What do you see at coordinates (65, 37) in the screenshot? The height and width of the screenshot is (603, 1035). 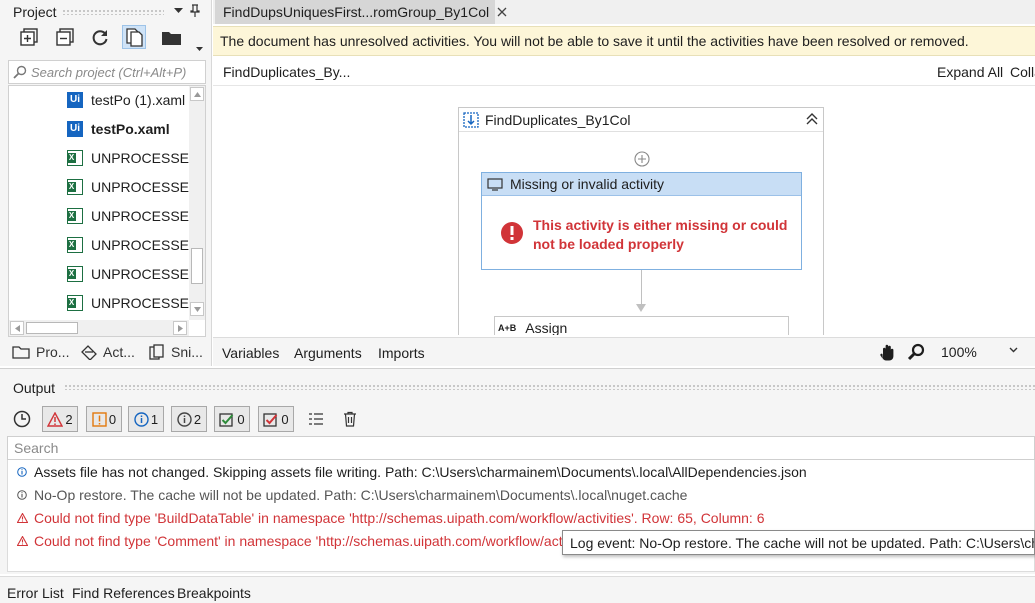 I see `collapse-all-icon` at bounding box center [65, 37].